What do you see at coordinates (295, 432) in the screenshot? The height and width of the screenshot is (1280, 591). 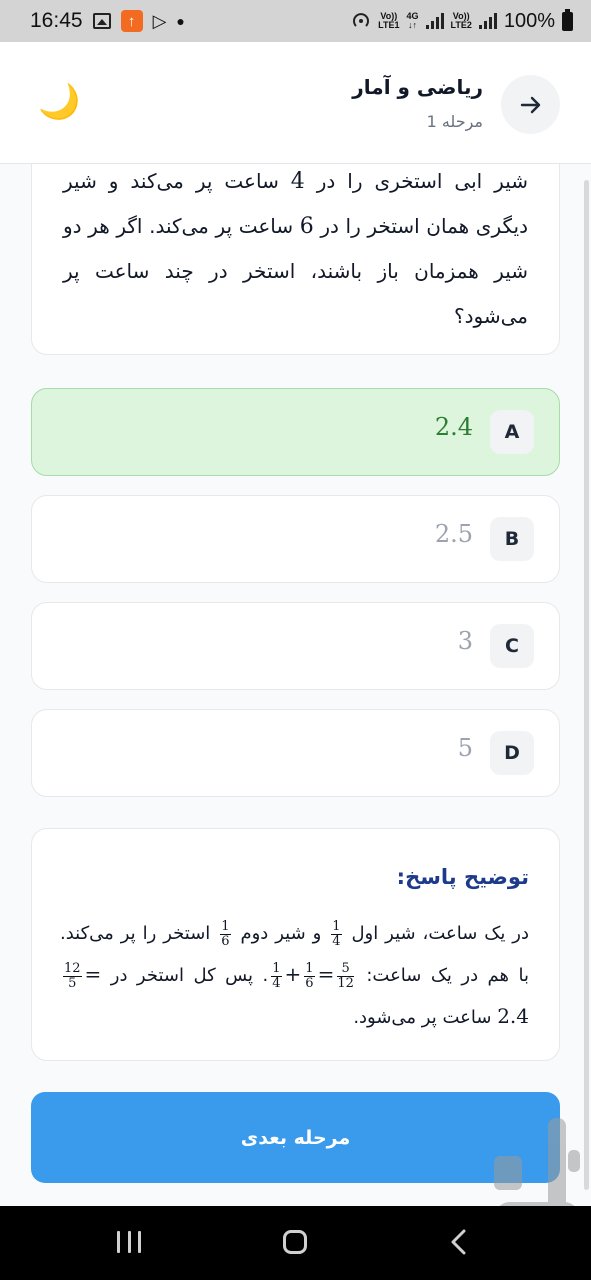 I see `option-a: A 2.4` at bounding box center [295, 432].